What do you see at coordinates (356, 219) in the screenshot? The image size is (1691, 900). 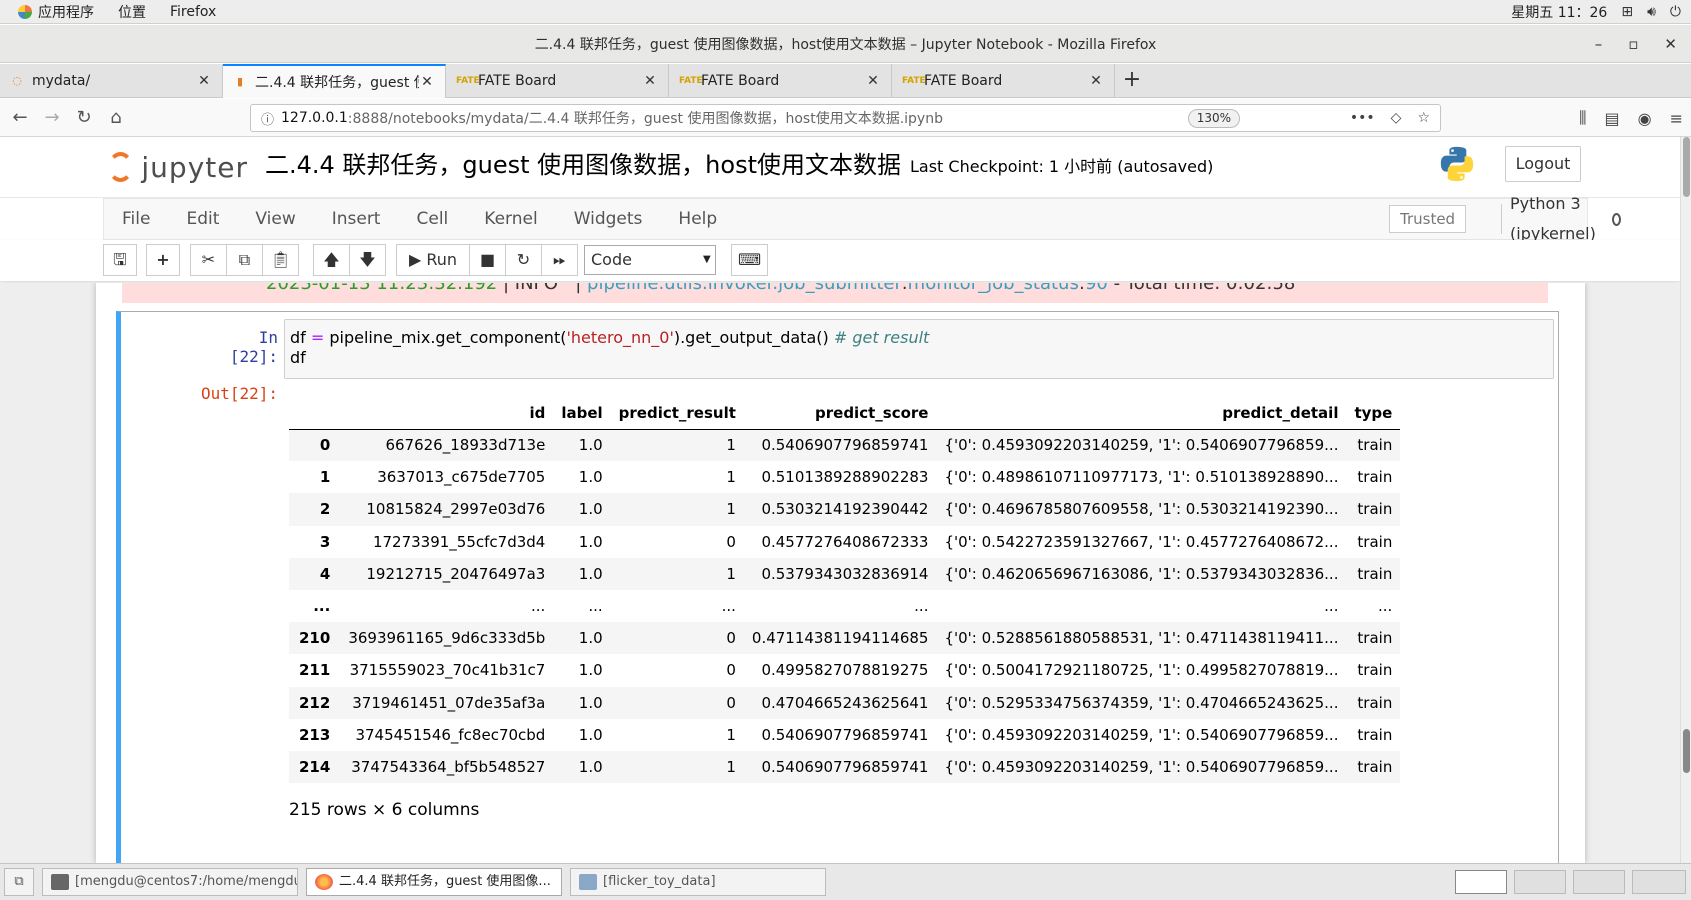 I see `menu-insert: Insert` at bounding box center [356, 219].